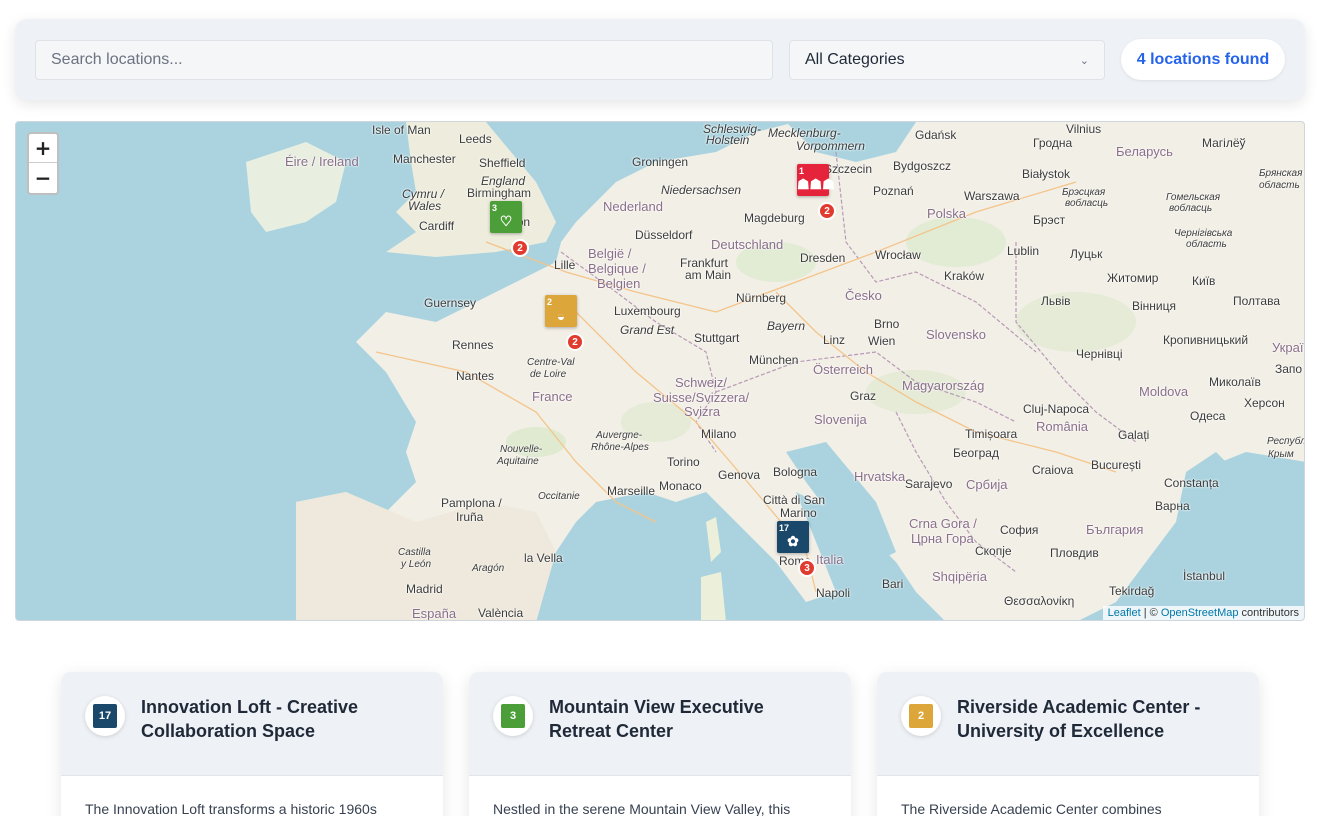  Describe the element at coordinates (1053, 143) in the screenshot. I see `map-label: Гродна` at that location.